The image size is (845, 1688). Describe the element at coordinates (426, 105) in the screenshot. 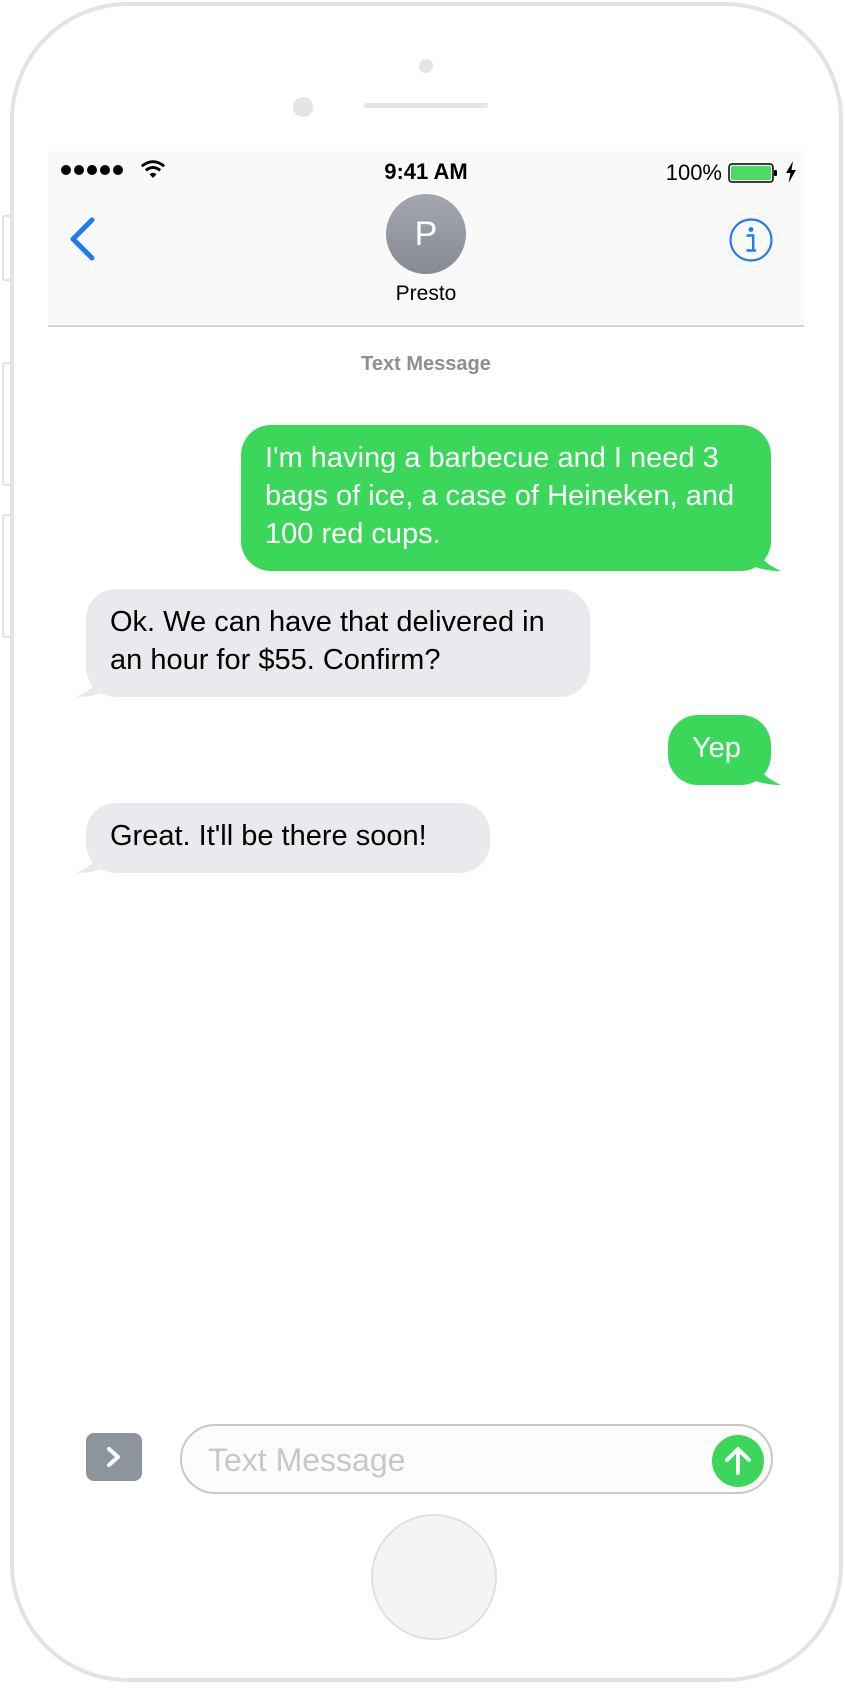

I see `earpiece-speaker` at that location.